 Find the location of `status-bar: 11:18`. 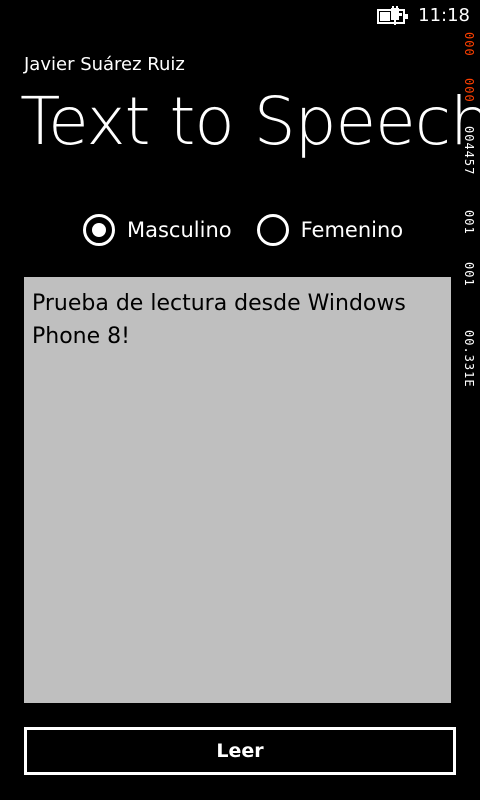

status-bar: 11:18 is located at coordinates (240, 16).